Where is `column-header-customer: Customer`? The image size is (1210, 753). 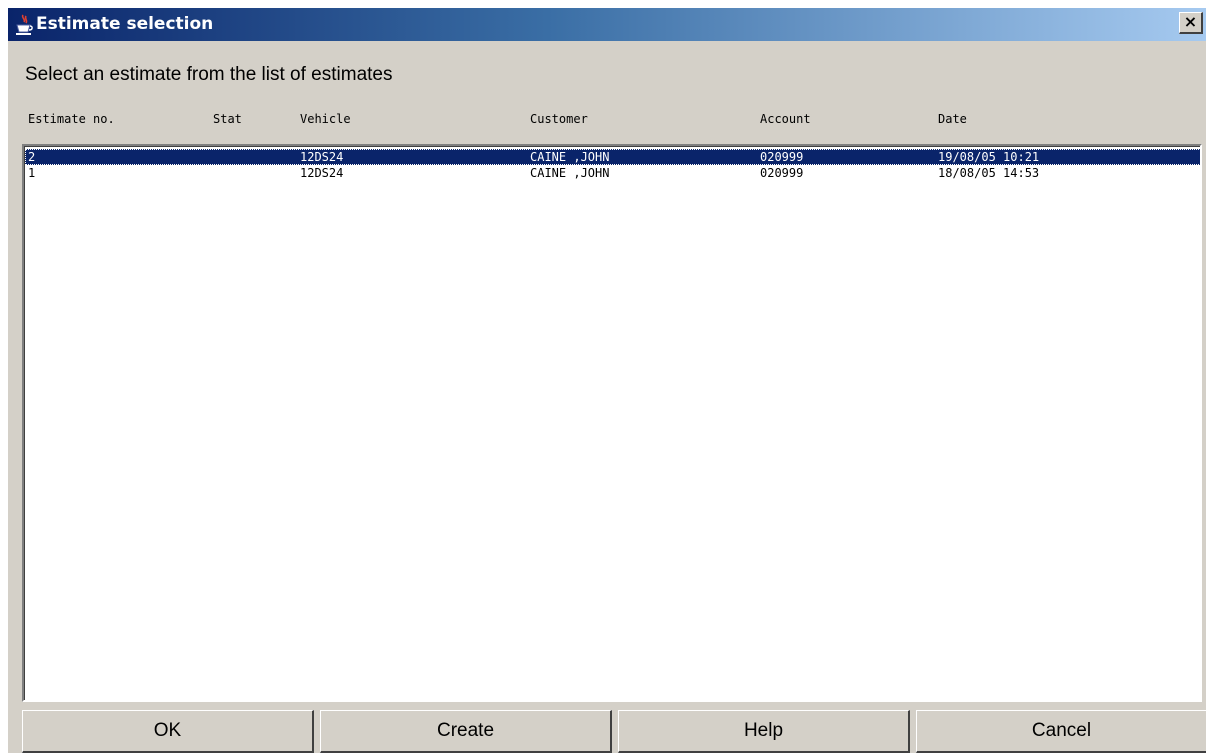
column-header-customer: Customer is located at coordinates (559, 119).